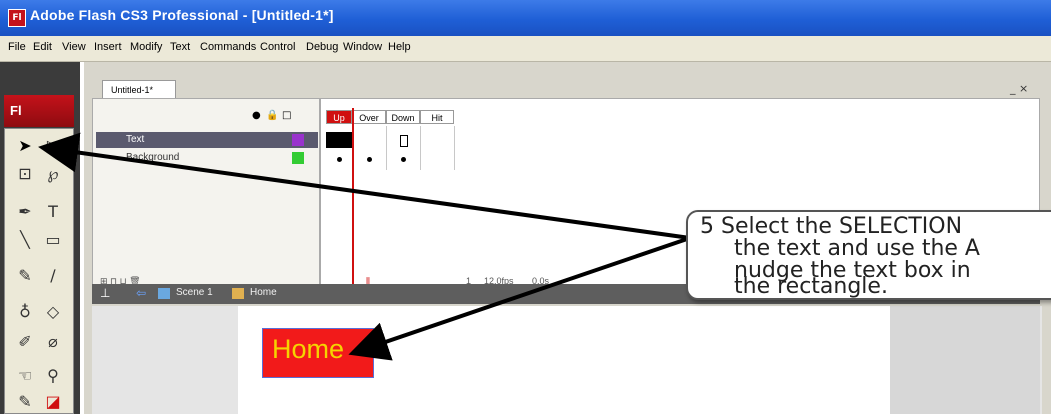 The width and height of the screenshot is (1051, 414). I want to click on text-tool-icon: T, so click(53, 212).